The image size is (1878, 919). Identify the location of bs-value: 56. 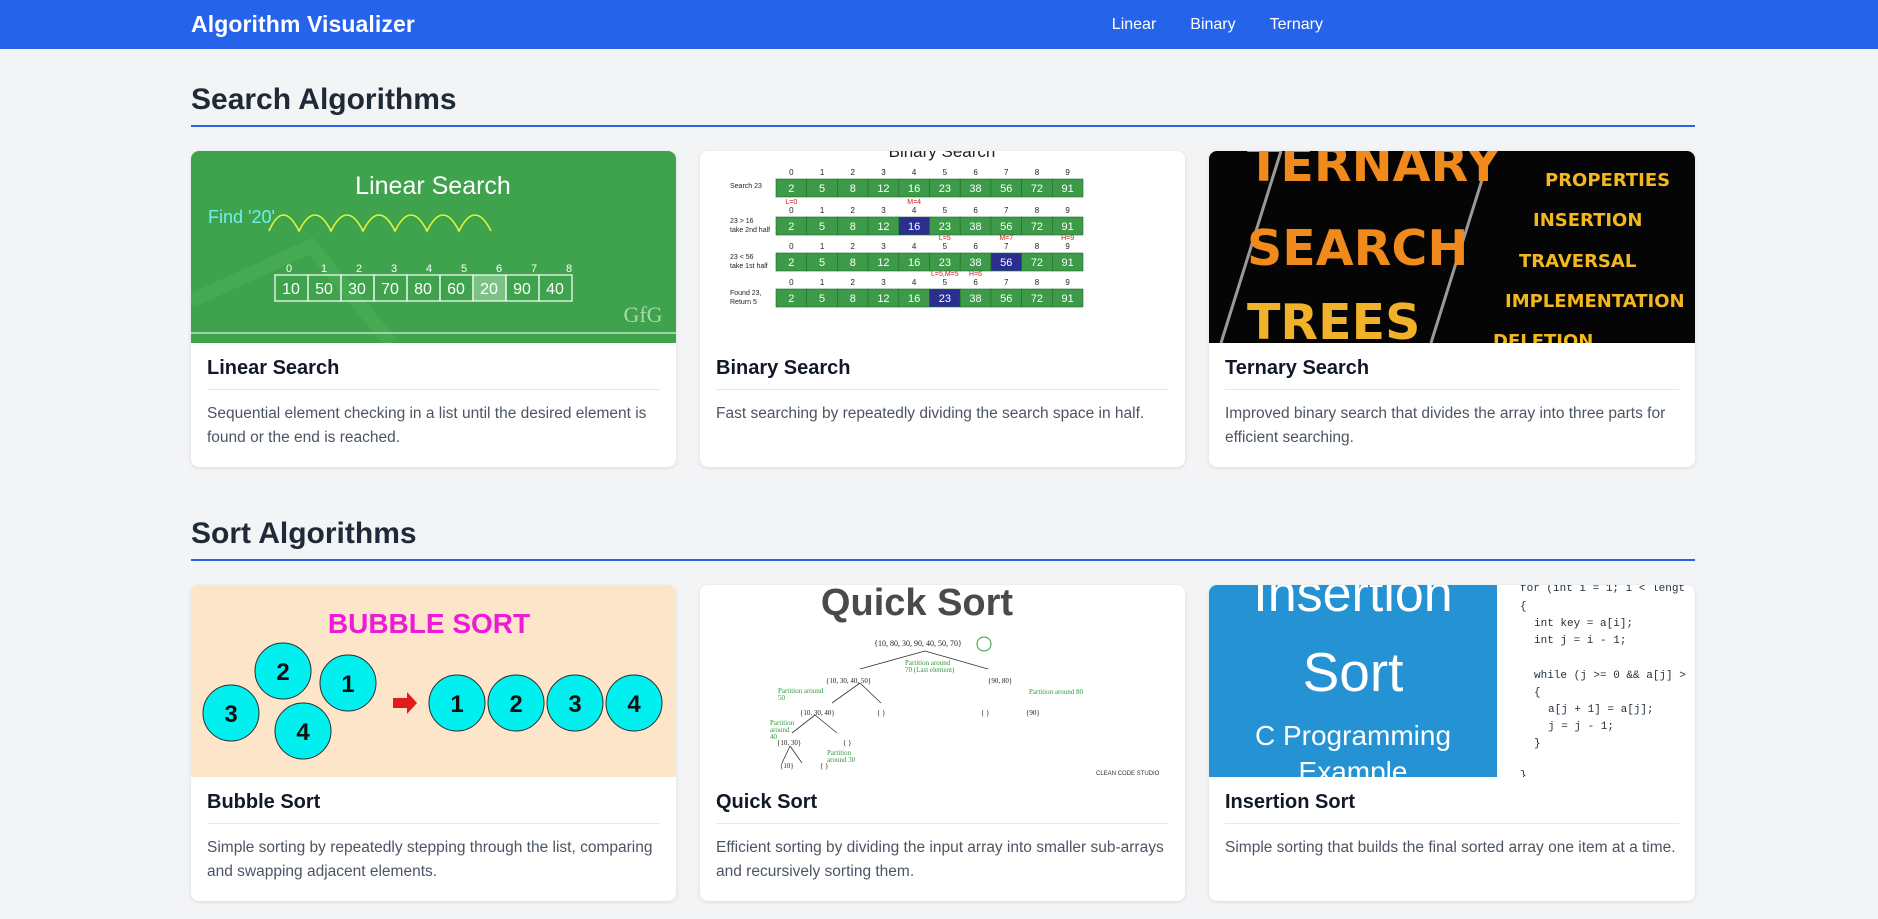
(1006, 227).